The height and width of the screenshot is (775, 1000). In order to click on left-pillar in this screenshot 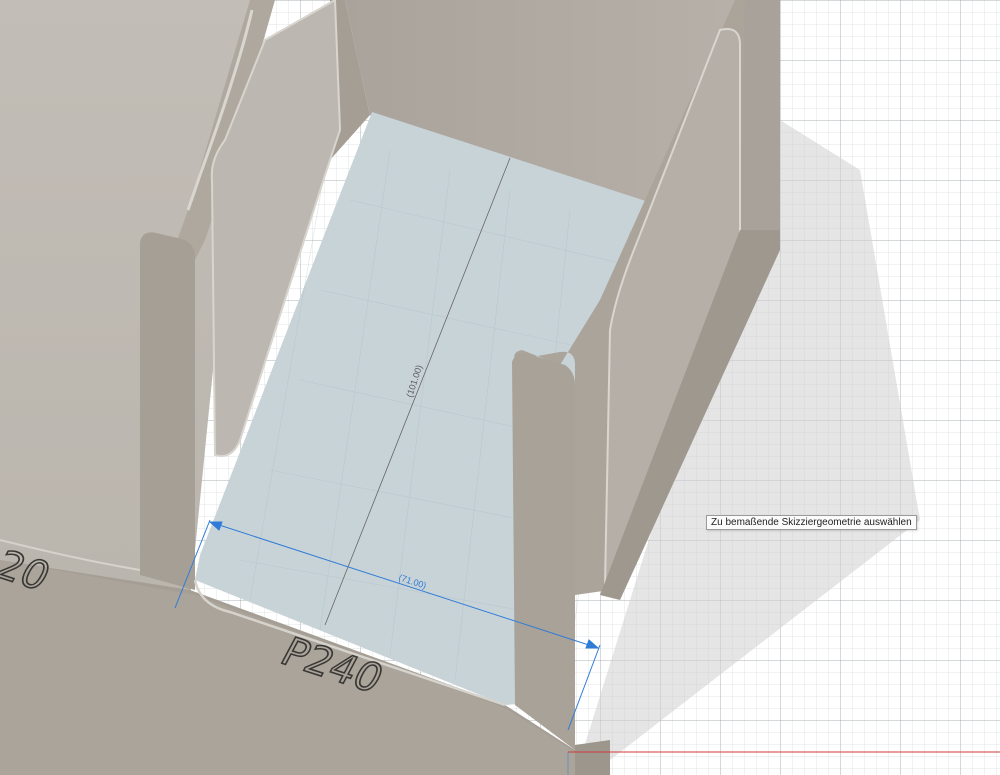, I will do `click(167, 411)`.